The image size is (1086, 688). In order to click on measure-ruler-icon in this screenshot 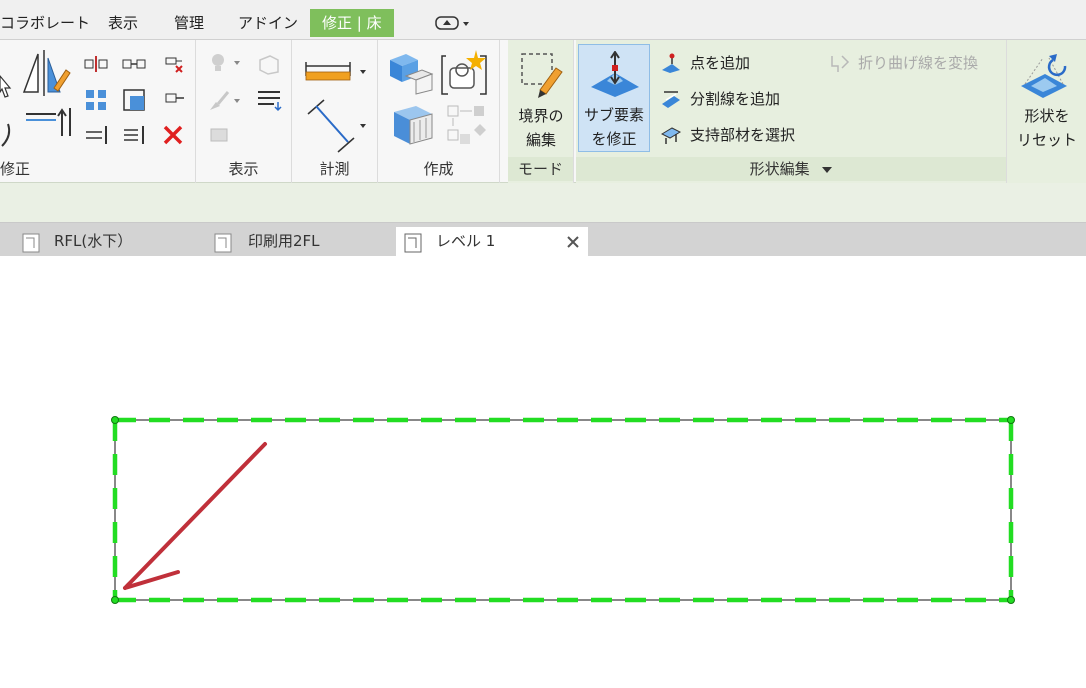, I will do `click(336, 69)`.